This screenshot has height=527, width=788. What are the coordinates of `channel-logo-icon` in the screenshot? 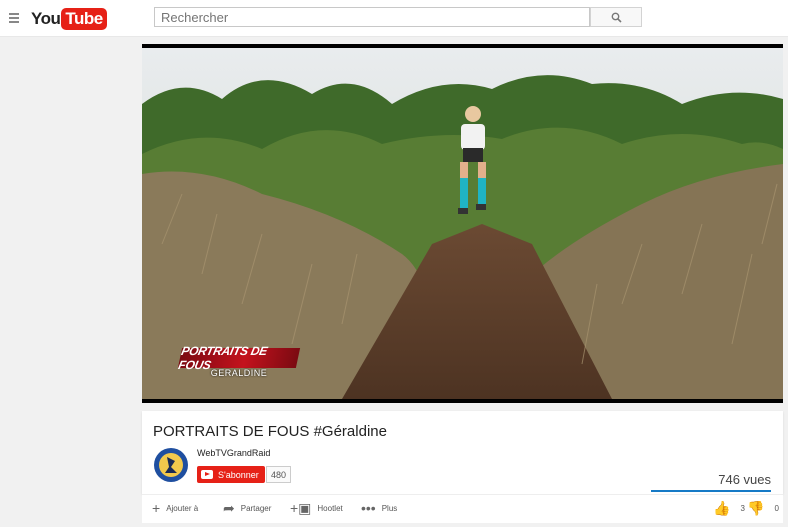 It's located at (171, 465).